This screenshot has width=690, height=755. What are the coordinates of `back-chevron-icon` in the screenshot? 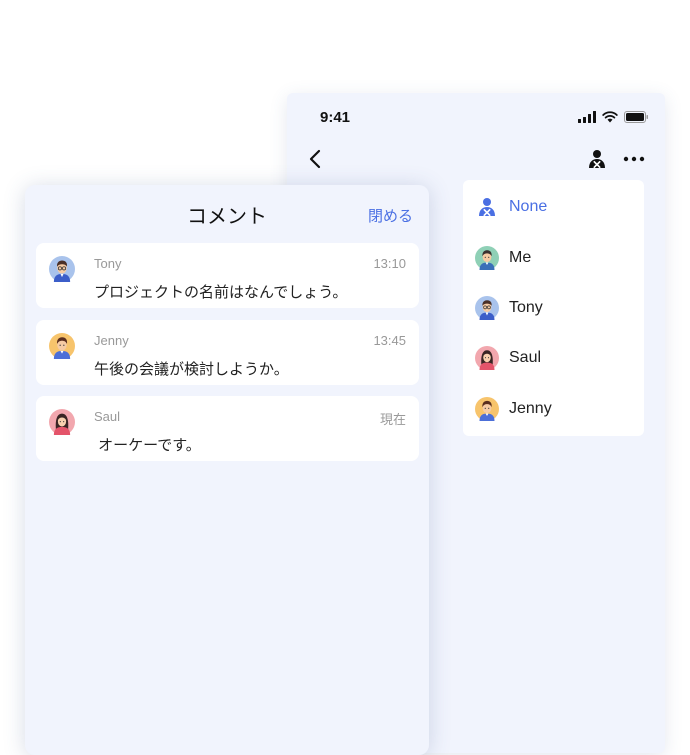 It's located at (316, 159).